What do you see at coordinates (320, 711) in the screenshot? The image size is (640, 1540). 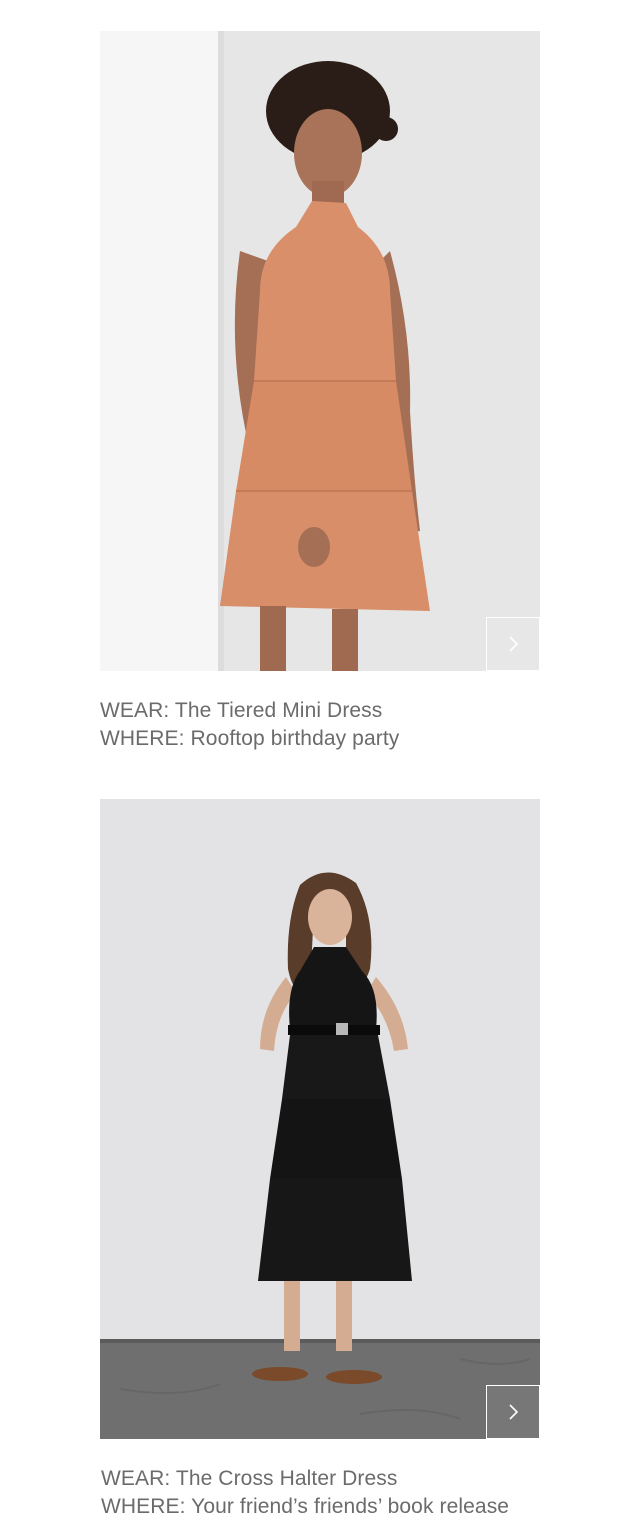 I see `wear-label: WEAR: The Tiered Mini Dress` at bounding box center [320, 711].